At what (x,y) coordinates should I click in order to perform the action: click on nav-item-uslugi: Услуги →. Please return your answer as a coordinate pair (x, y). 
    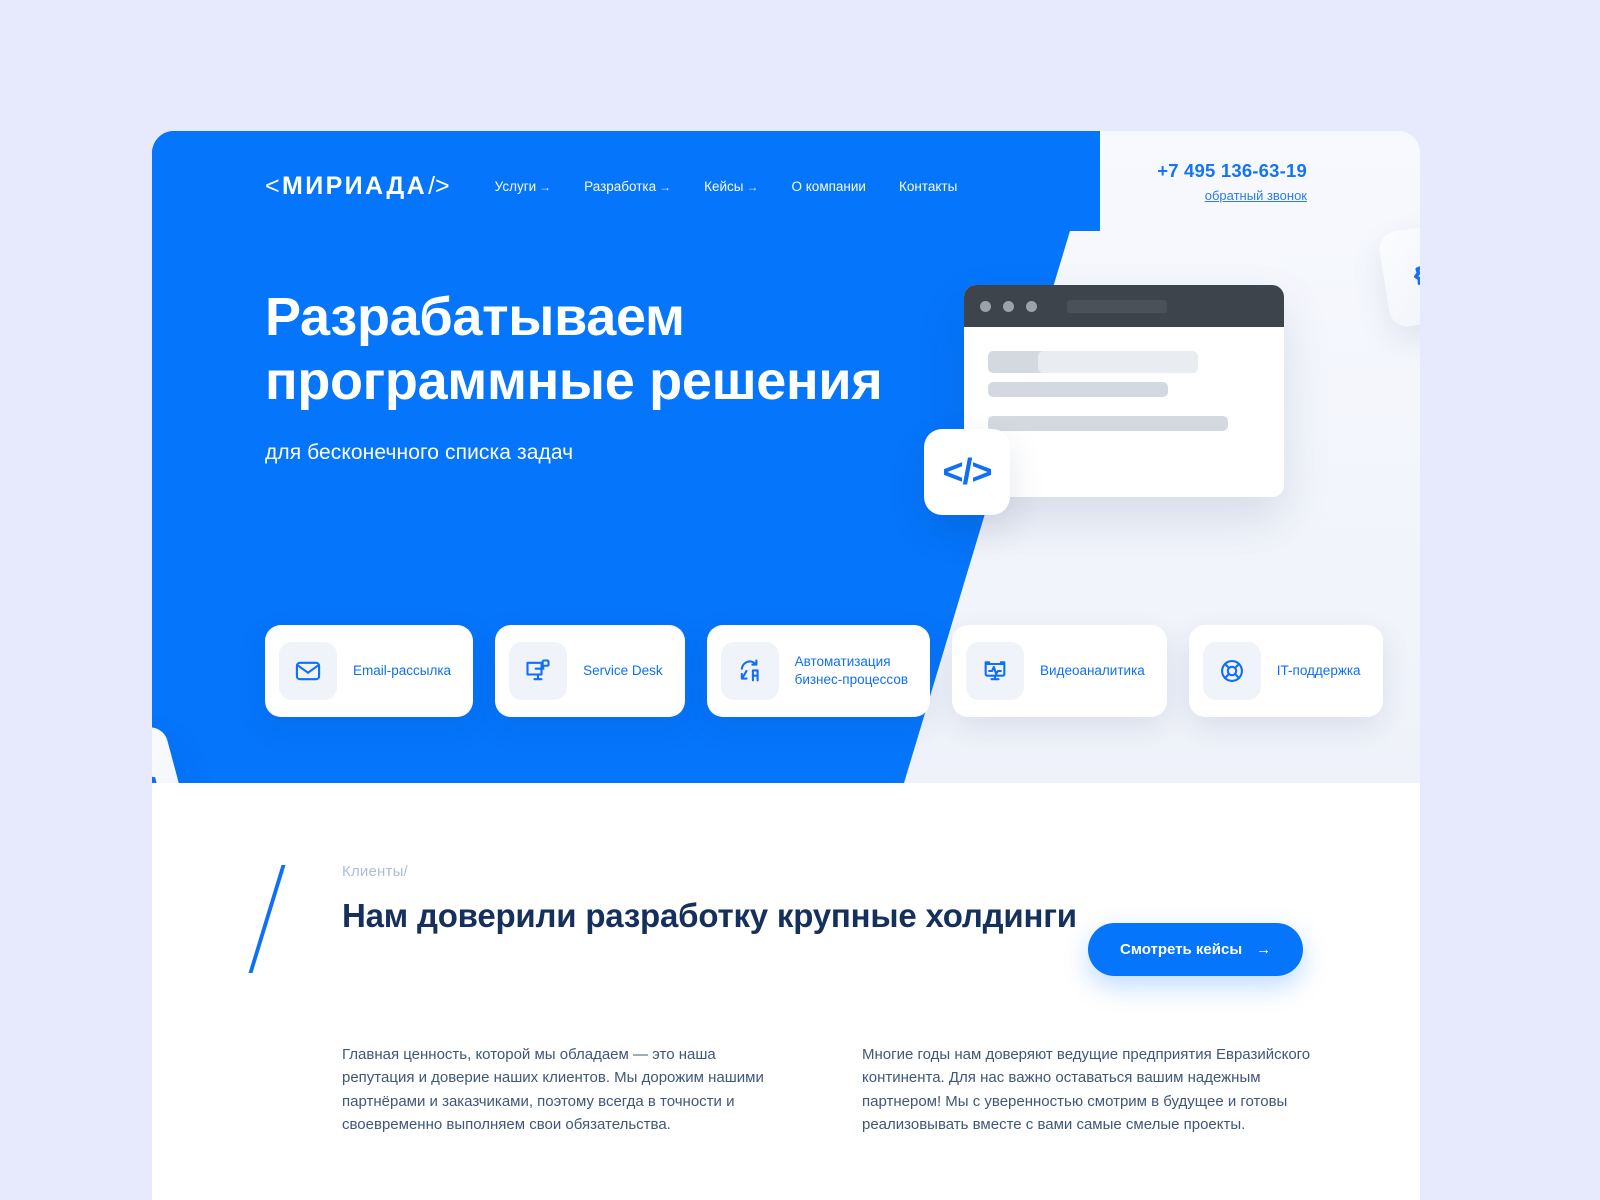
    Looking at the image, I should click on (523, 186).